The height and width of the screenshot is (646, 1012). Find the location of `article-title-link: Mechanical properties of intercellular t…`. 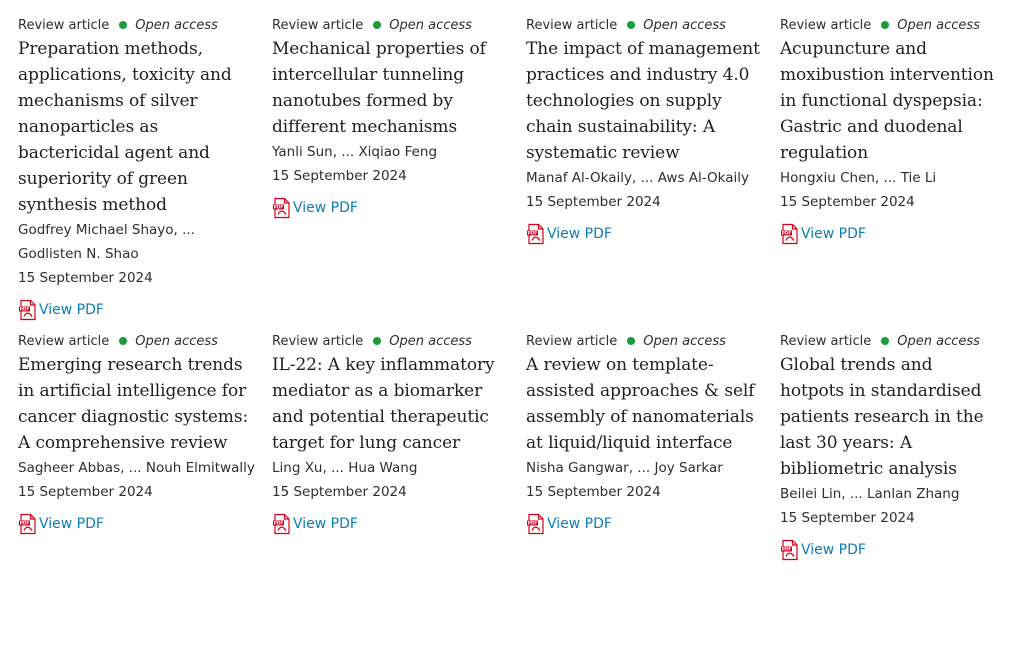

article-title-link: Mechanical properties of intercellular t… is located at coordinates (393, 88).